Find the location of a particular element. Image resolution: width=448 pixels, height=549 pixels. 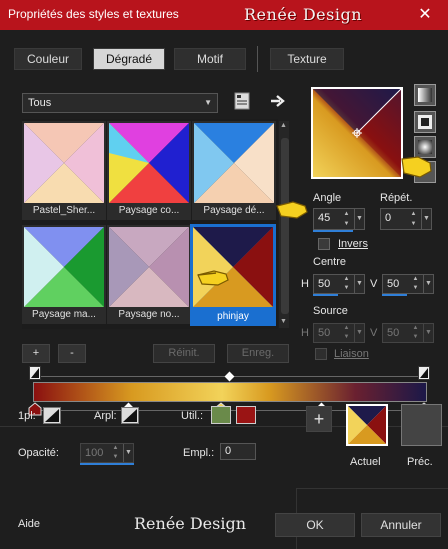

source-h-spinner: ▲ ▼ is located at coordinates (346, 333).